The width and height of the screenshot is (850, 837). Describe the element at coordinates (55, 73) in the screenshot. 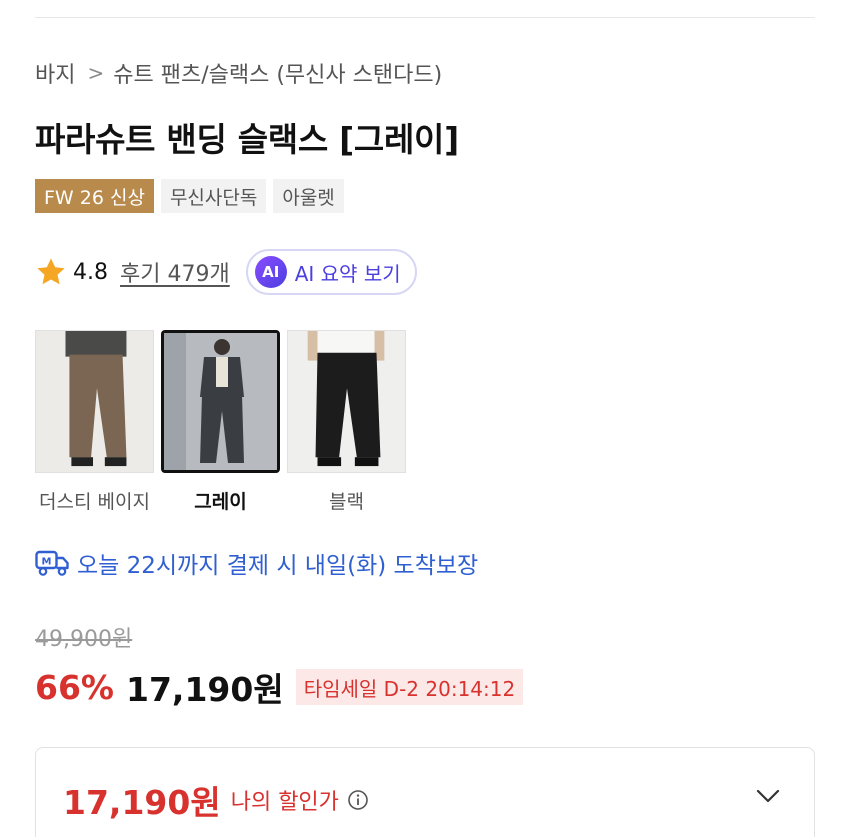

I see `breadcrumb-category: 바지` at that location.